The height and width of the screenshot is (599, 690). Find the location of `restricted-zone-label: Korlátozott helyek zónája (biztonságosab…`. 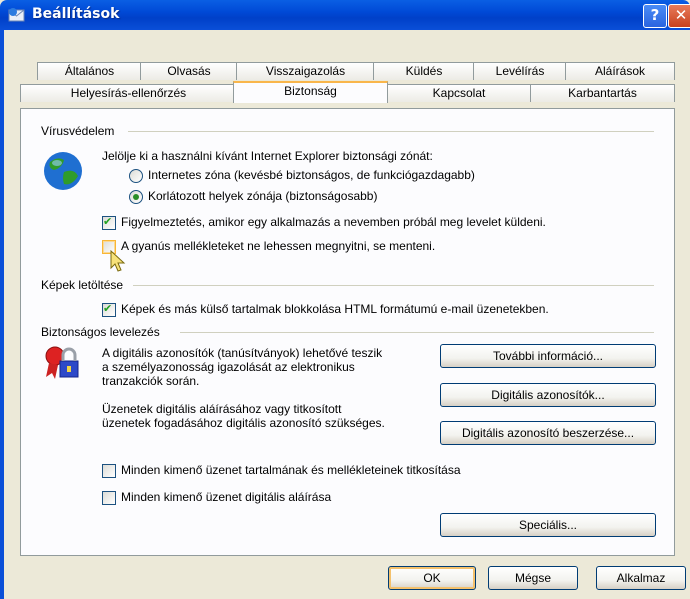

restricted-zone-label: Korlátozott helyek zónája (biztonságosab… is located at coordinates (262, 196).